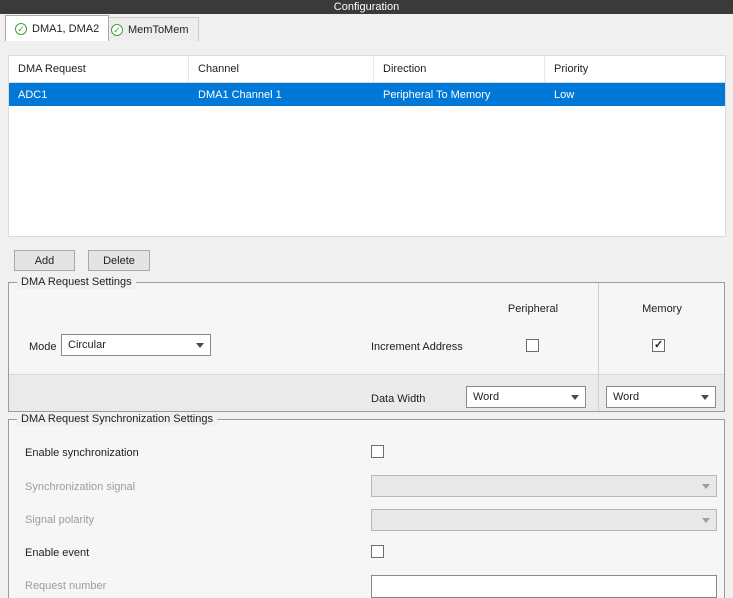 The image size is (733, 598). Describe the element at coordinates (544, 520) in the screenshot. I see `signal-polarity-select` at that location.